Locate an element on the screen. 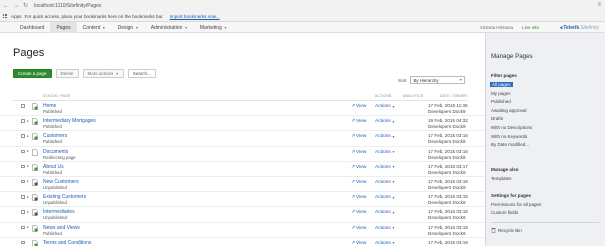  forward-icon: → is located at coordinates (16, 6).